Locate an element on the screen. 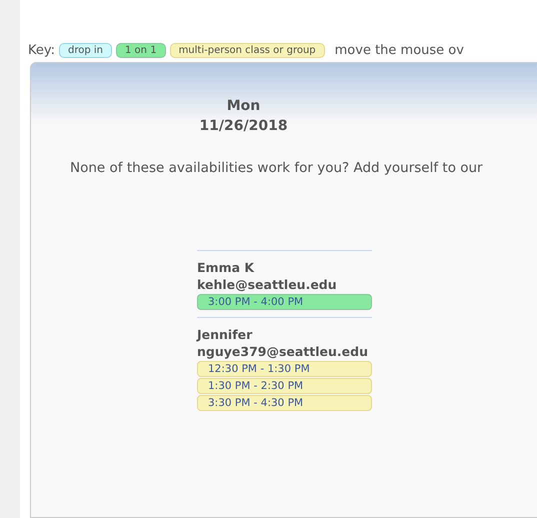 The image size is (537, 518). time-slot: 3:30 PM - 4:30 PM is located at coordinates (284, 403).